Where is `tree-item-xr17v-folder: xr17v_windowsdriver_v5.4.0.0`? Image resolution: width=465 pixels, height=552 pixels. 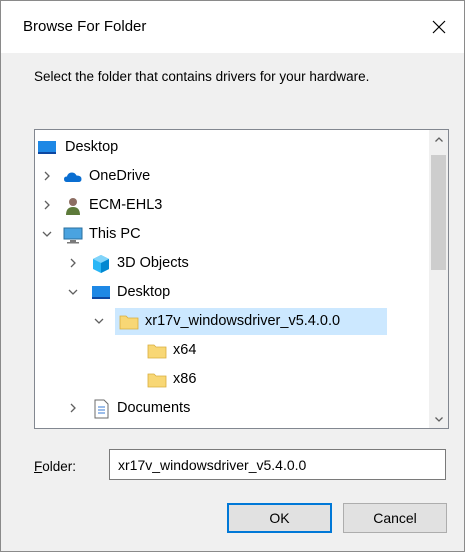 tree-item-xr17v-folder: xr17v_windowsdriver_v5.4.0.0 is located at coordinates (230, 321).